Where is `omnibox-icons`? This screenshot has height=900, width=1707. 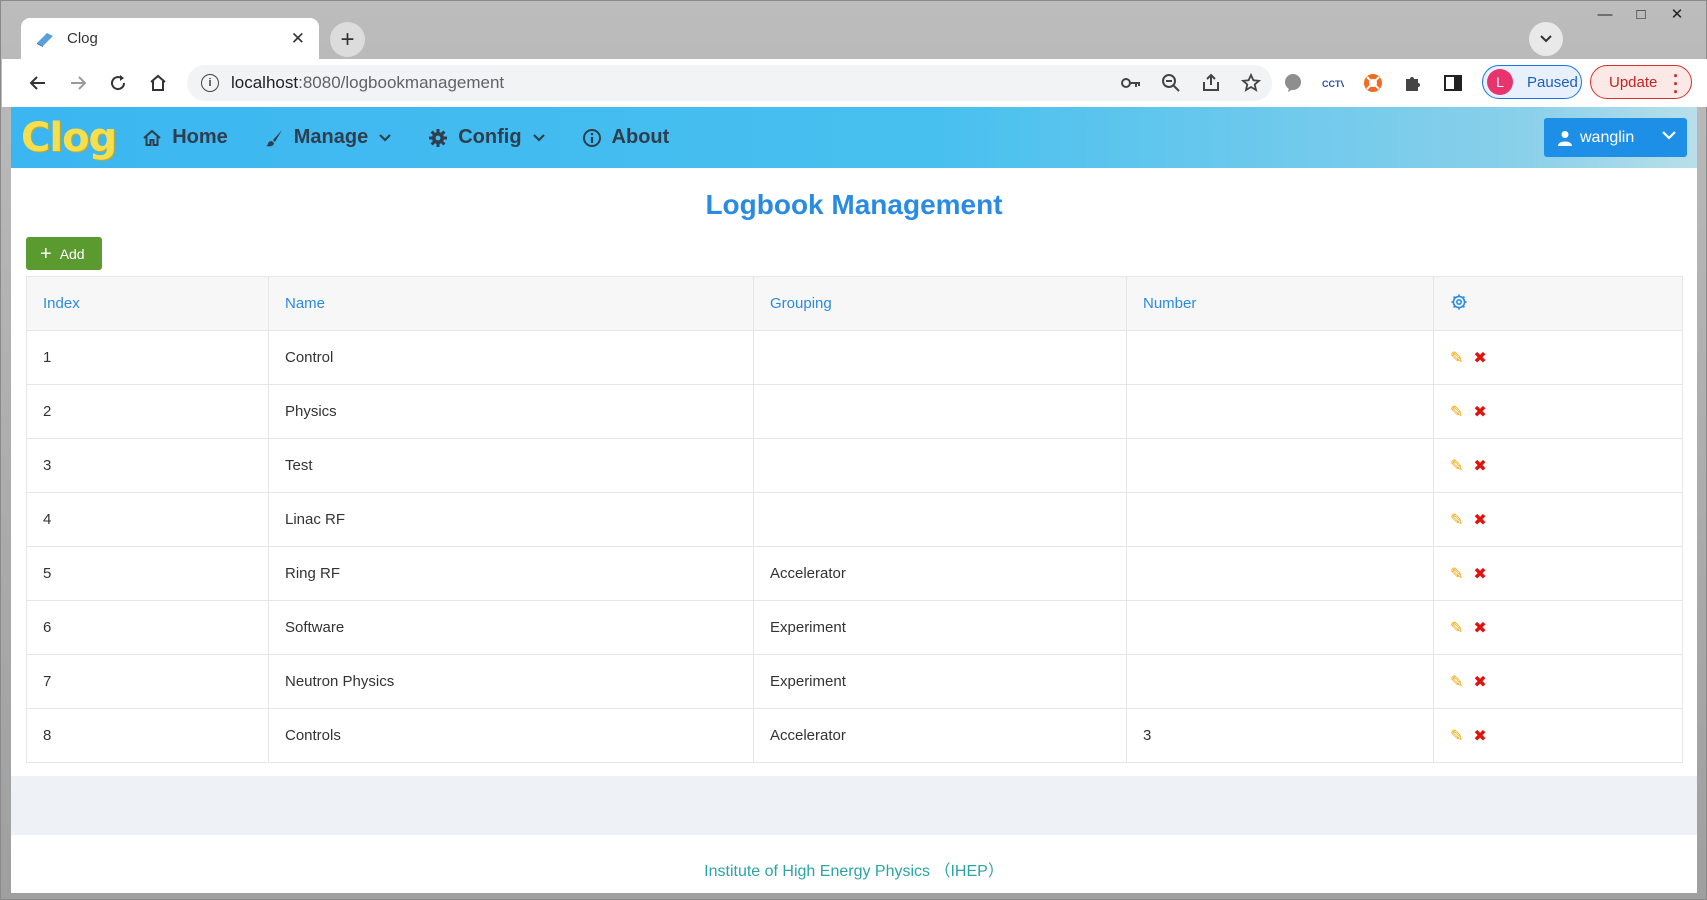 omnibox-icons is located at coordinates (1191, 83).